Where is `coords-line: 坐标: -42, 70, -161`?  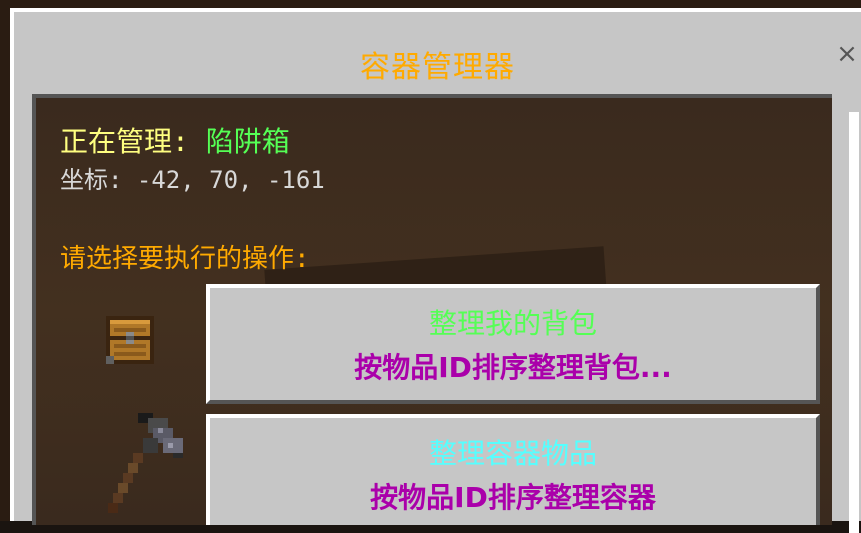 coords-line: 坐标: -42, 70, -161 is located at coordinates (192, 177).